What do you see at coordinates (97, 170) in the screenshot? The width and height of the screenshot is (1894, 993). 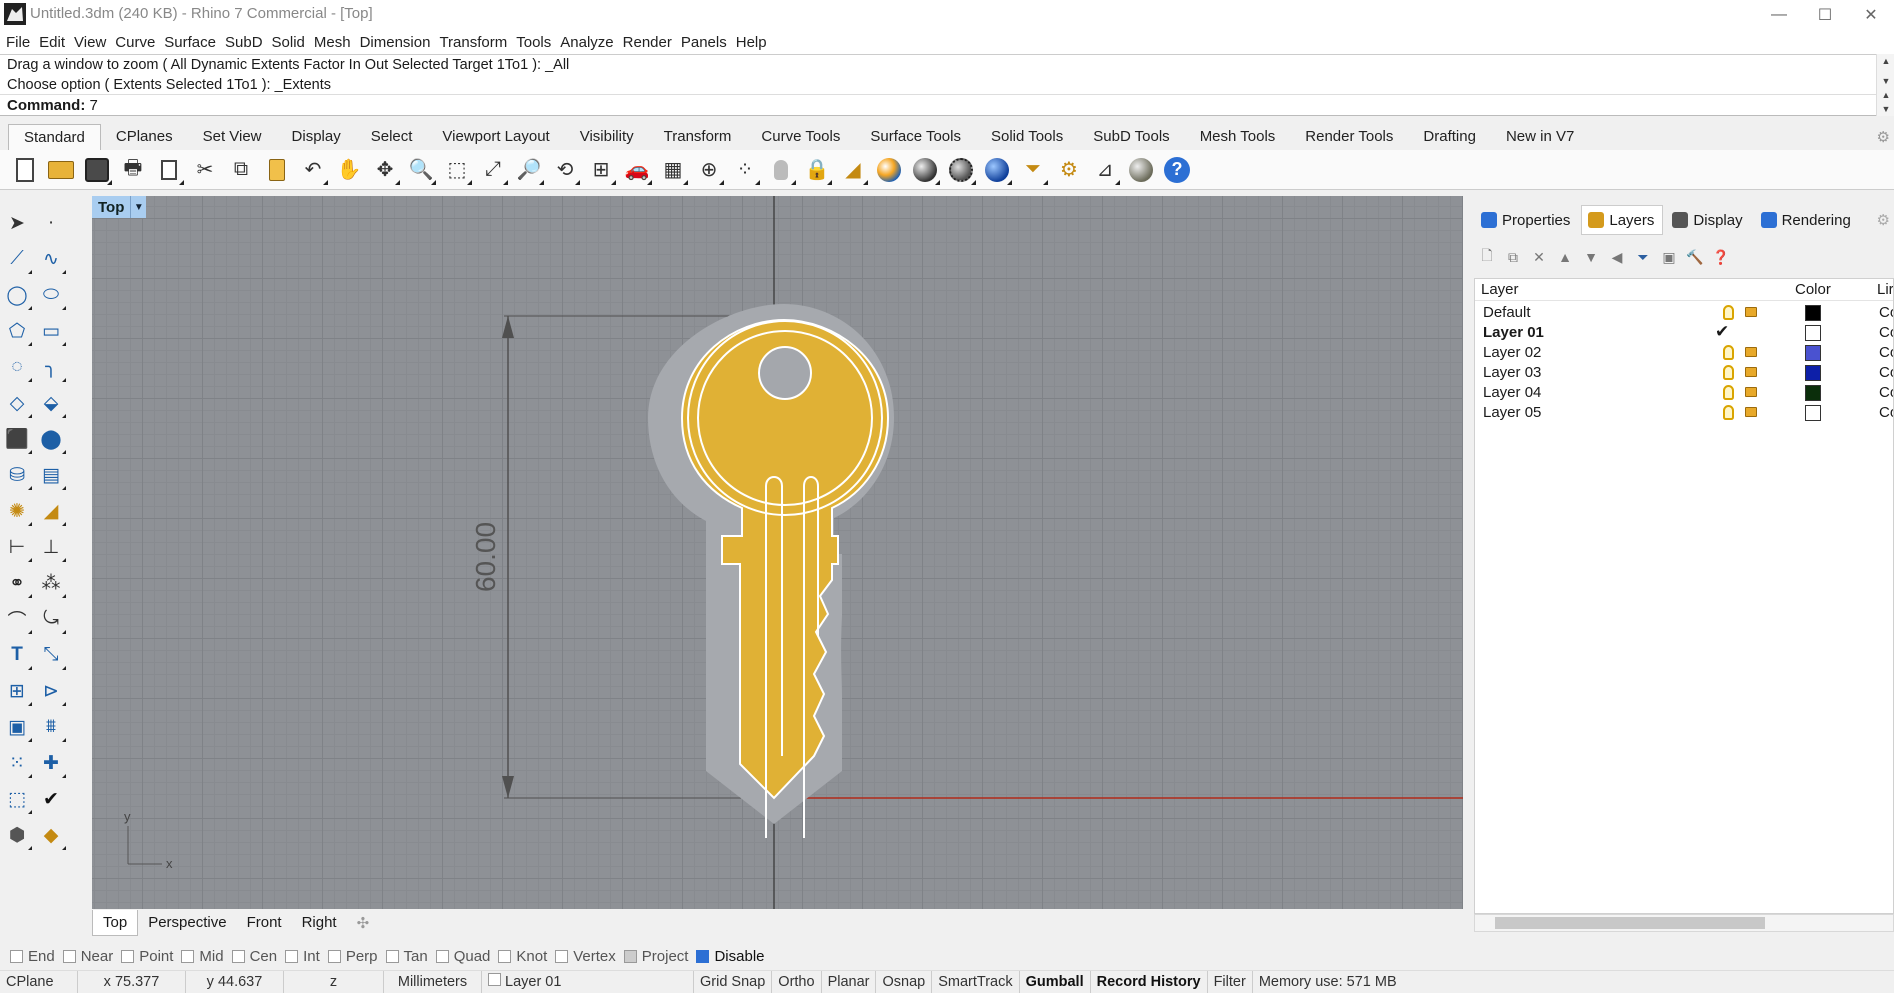 I see `save-file-icon` at bounding box center [97, 170].